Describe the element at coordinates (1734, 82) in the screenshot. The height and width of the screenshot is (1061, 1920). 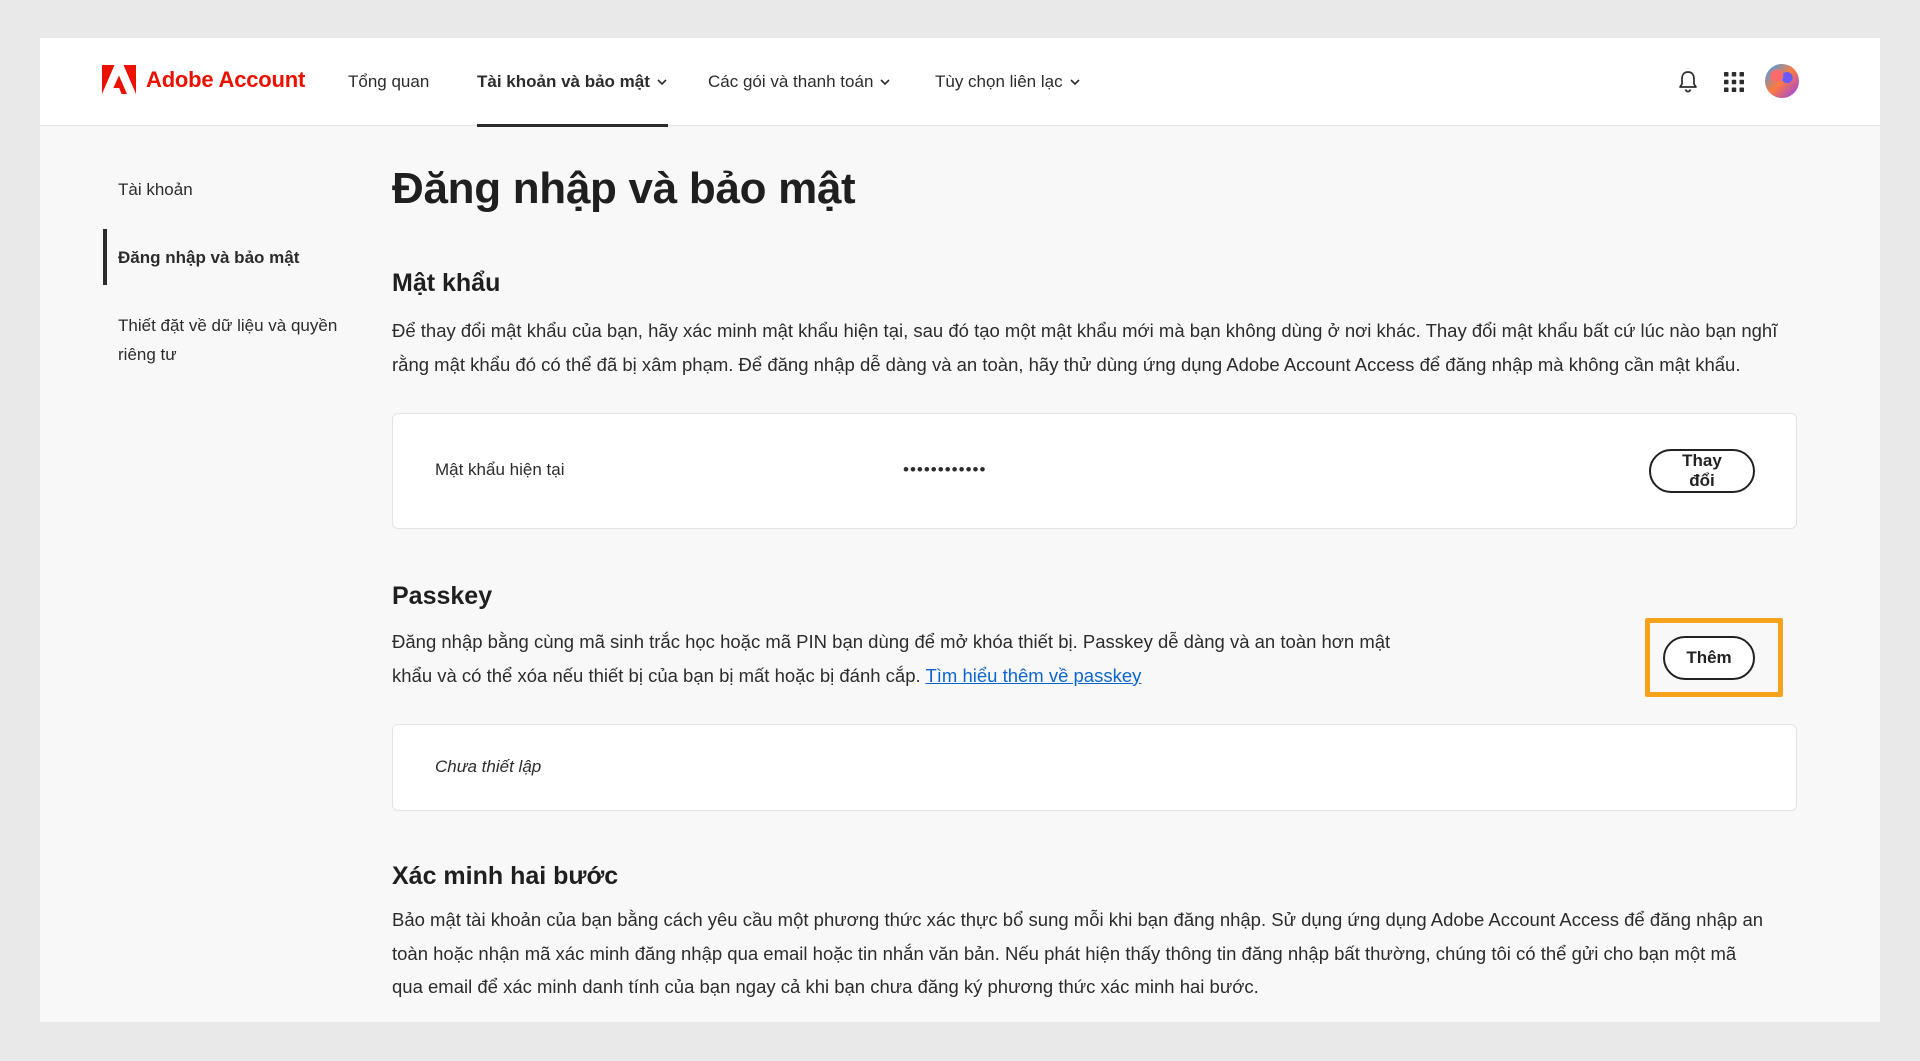
I see `apps-grid-icon` at that location.